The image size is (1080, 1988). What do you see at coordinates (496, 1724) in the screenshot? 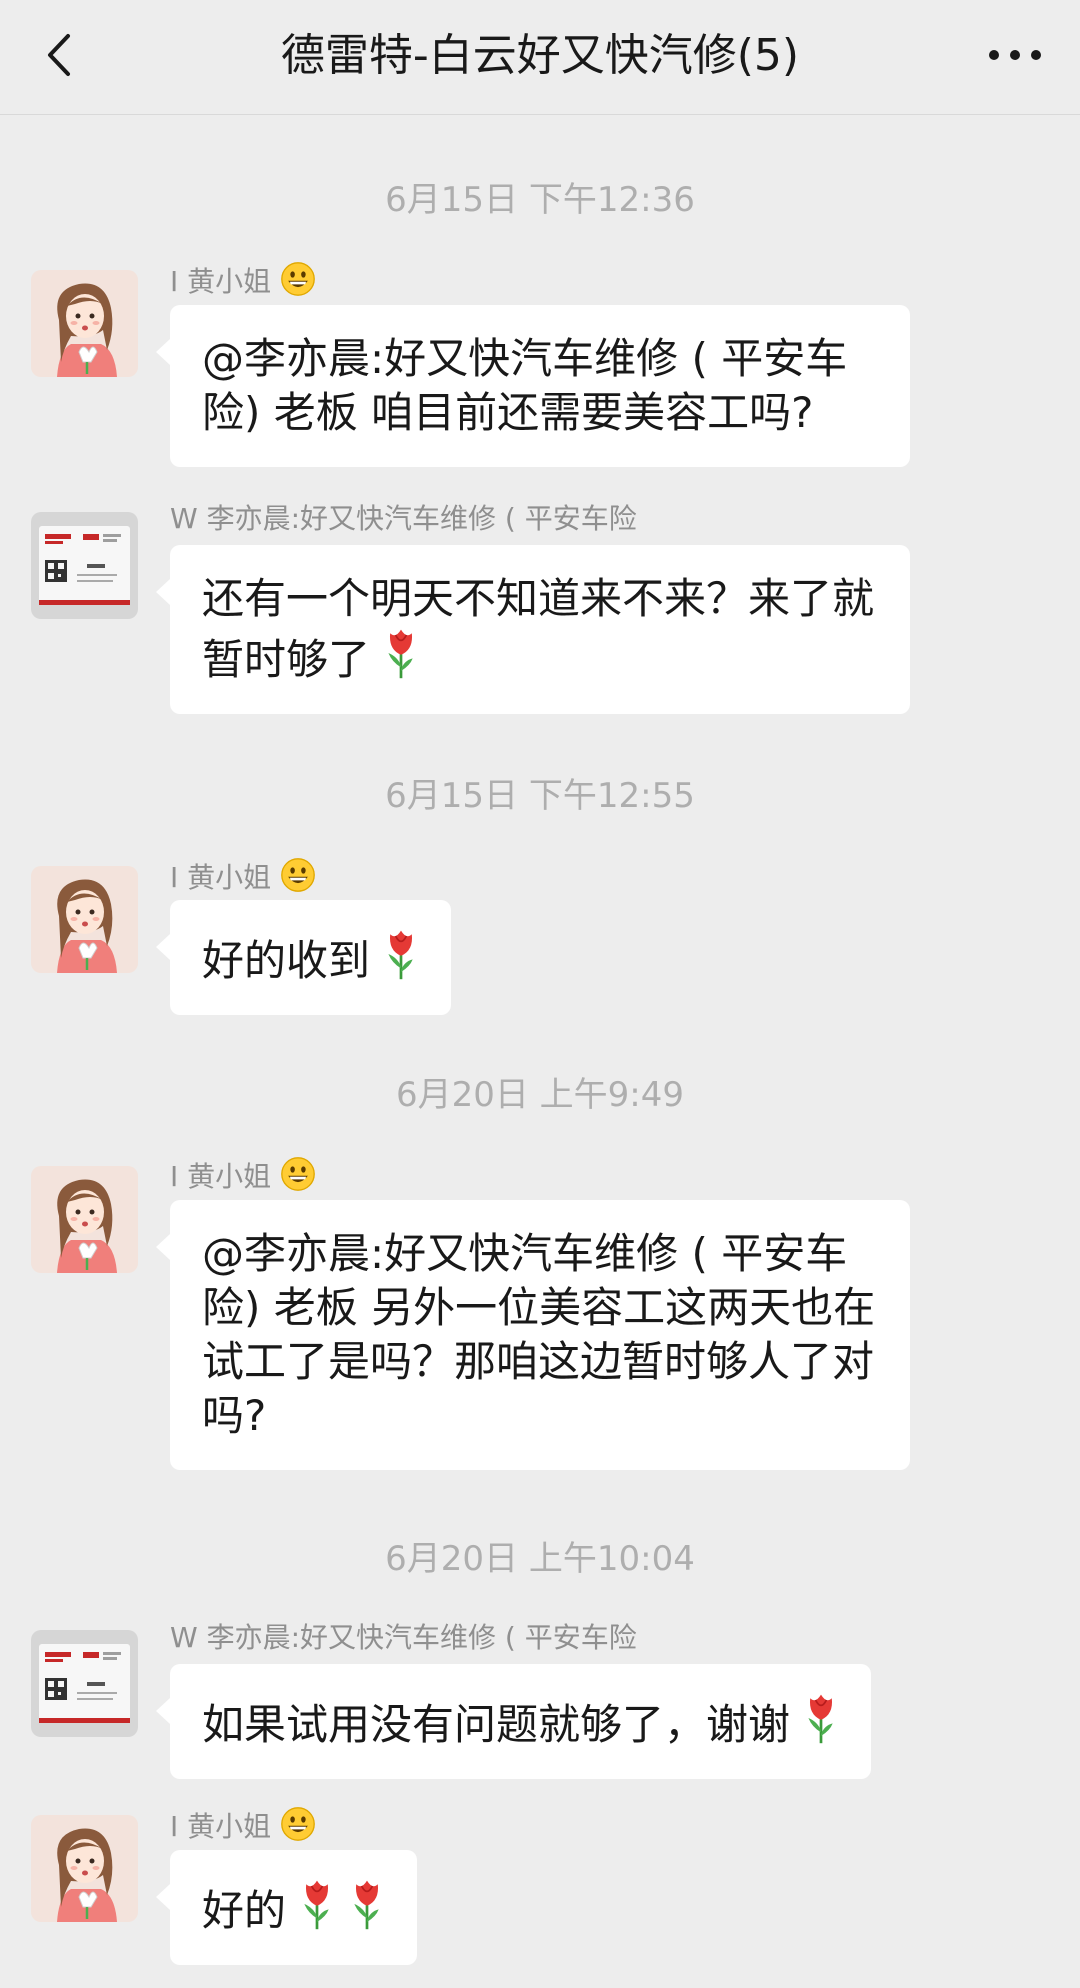
I see `message-text: 如果试用没有问题就够了，谢谢` at bounding box center [496, 1724].